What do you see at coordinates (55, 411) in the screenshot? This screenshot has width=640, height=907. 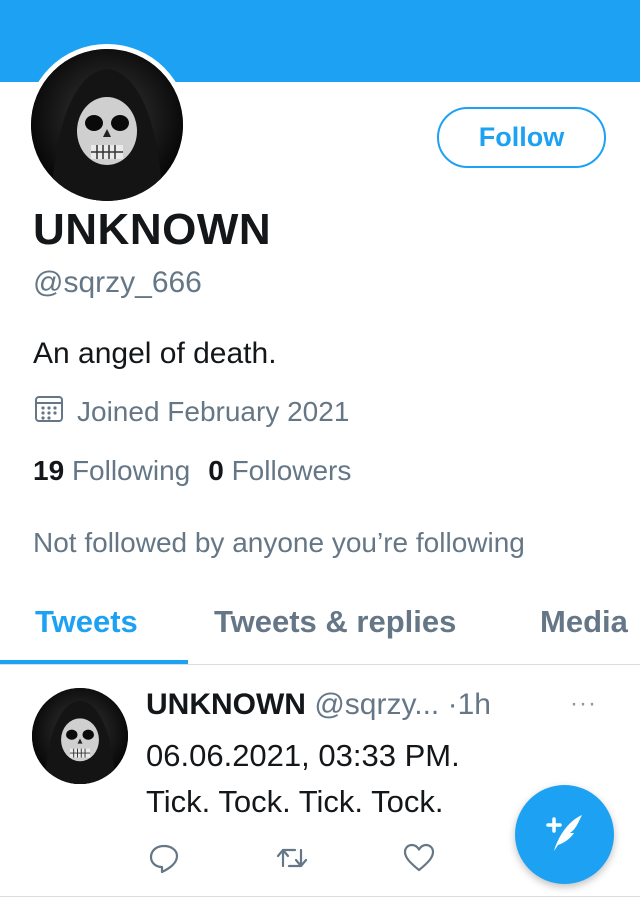 I see `calendar-icon` at bounding box center [55, 411].